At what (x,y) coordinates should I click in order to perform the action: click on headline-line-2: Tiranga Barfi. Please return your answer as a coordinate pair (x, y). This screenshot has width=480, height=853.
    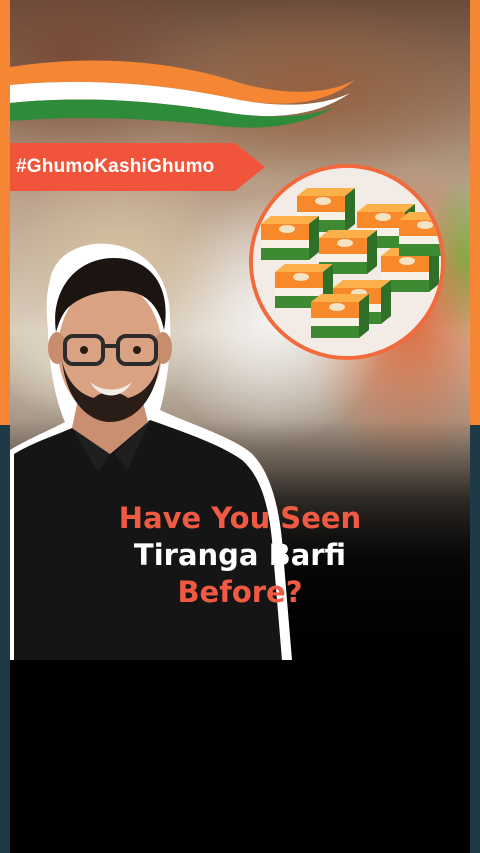
    Looking at the image, I should click on (240, 555).